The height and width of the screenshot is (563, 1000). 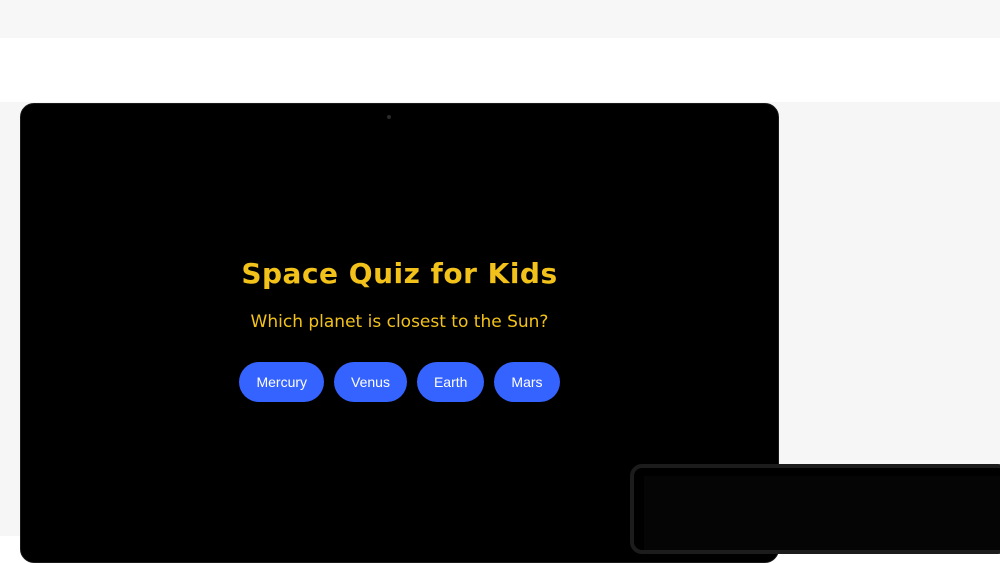 I want to click on quiz-title: Space Quiz for Kids, so click(x=399, y=273).